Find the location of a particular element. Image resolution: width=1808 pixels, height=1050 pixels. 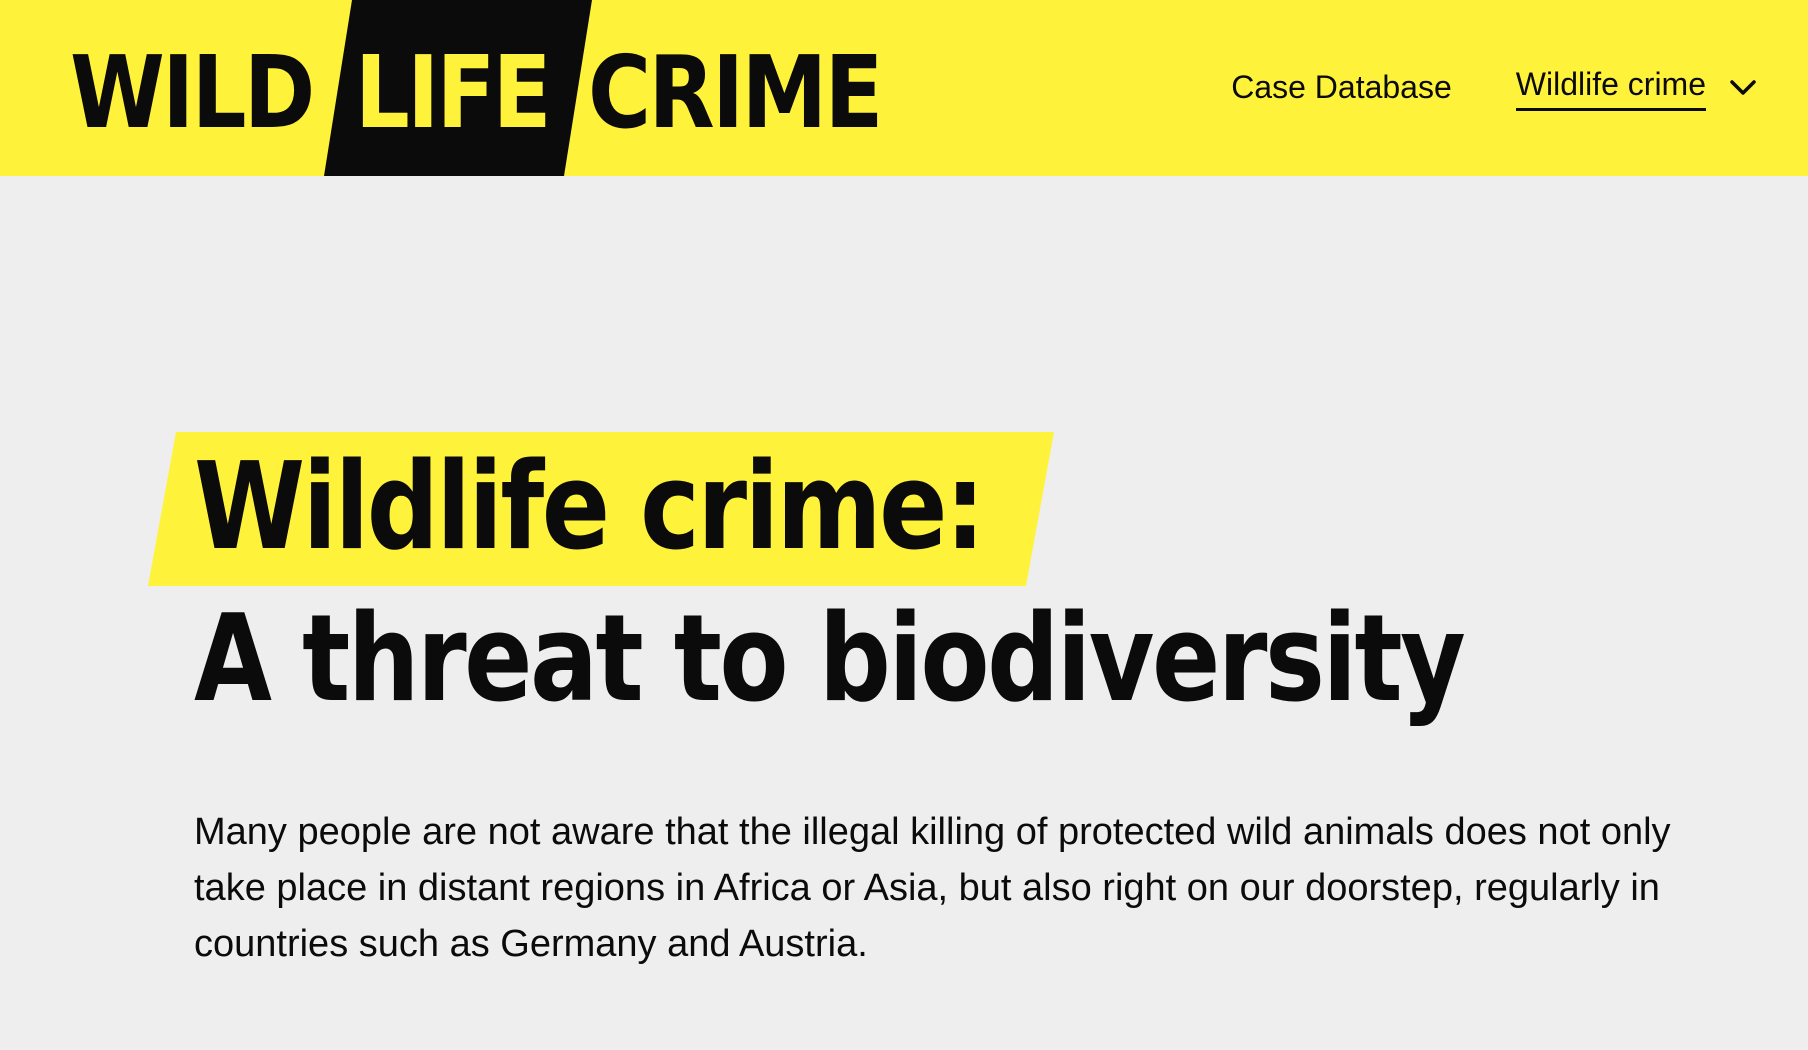

logo-word-crime: CRIME is located at coordinates (735, 92).